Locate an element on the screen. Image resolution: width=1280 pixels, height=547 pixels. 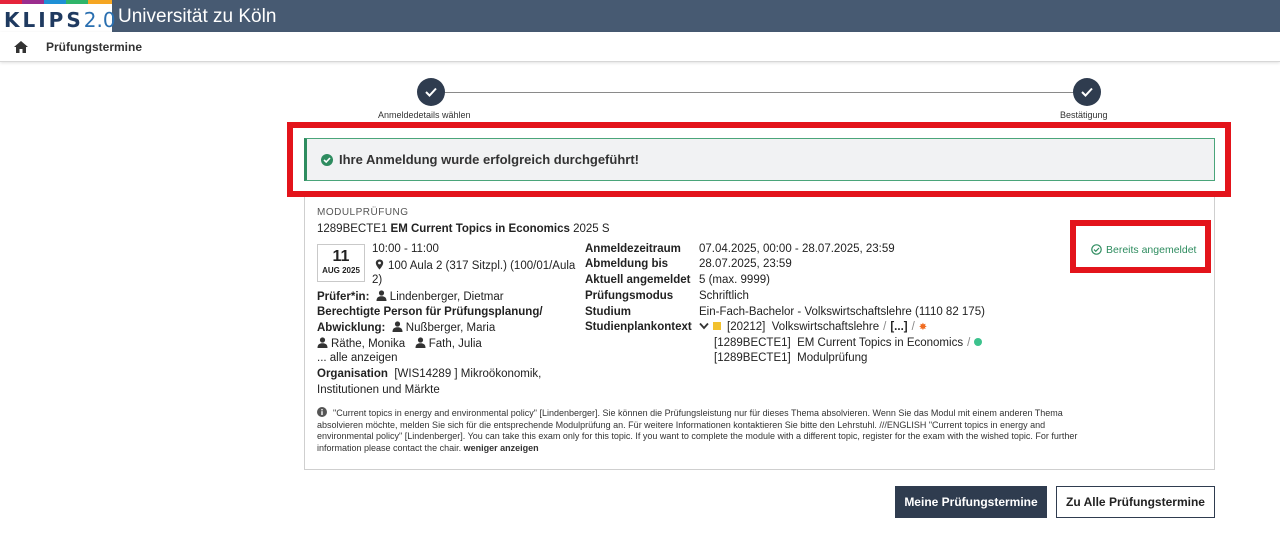
examiner-label: Prüfer*in: is located at coordinates (343, 297).